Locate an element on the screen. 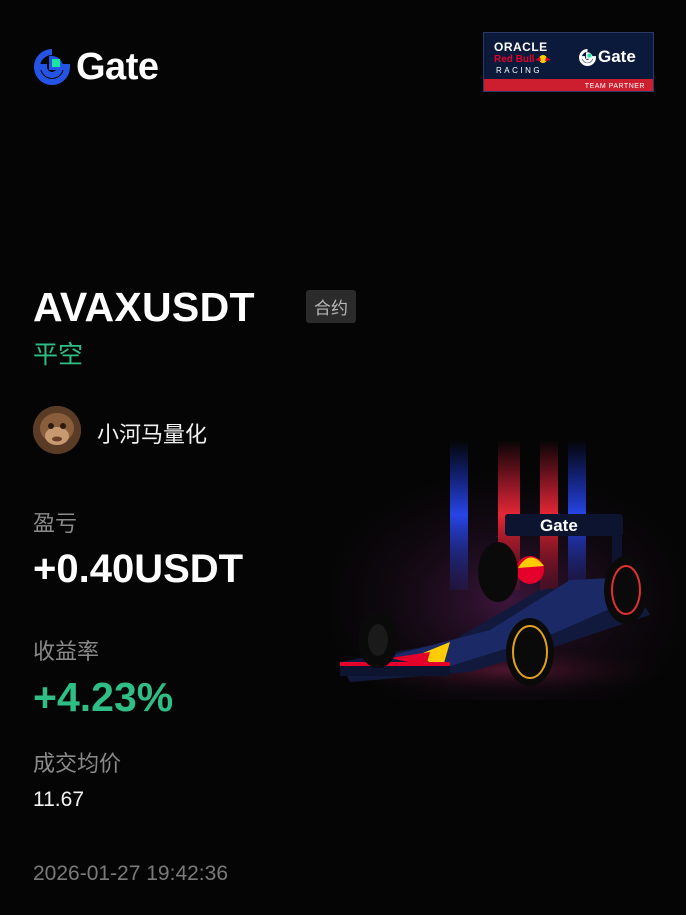 The height and width of the screenshot is (915, 686). partner-racing: RACING is located at coordinates (519, 70).